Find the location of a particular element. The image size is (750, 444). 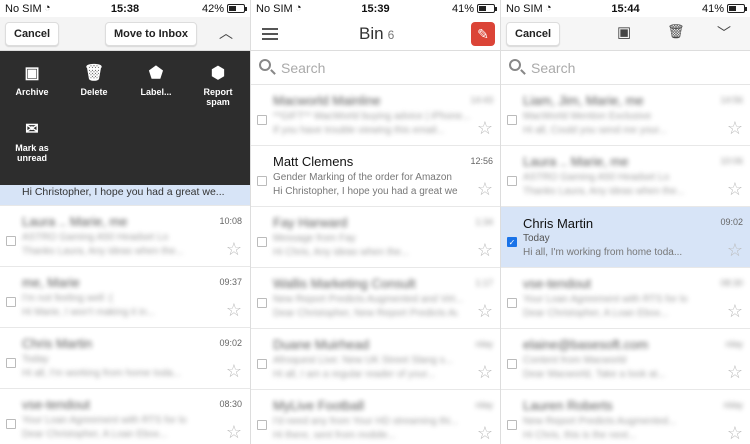

time: 08:30 is located at coordinates (230, 404).